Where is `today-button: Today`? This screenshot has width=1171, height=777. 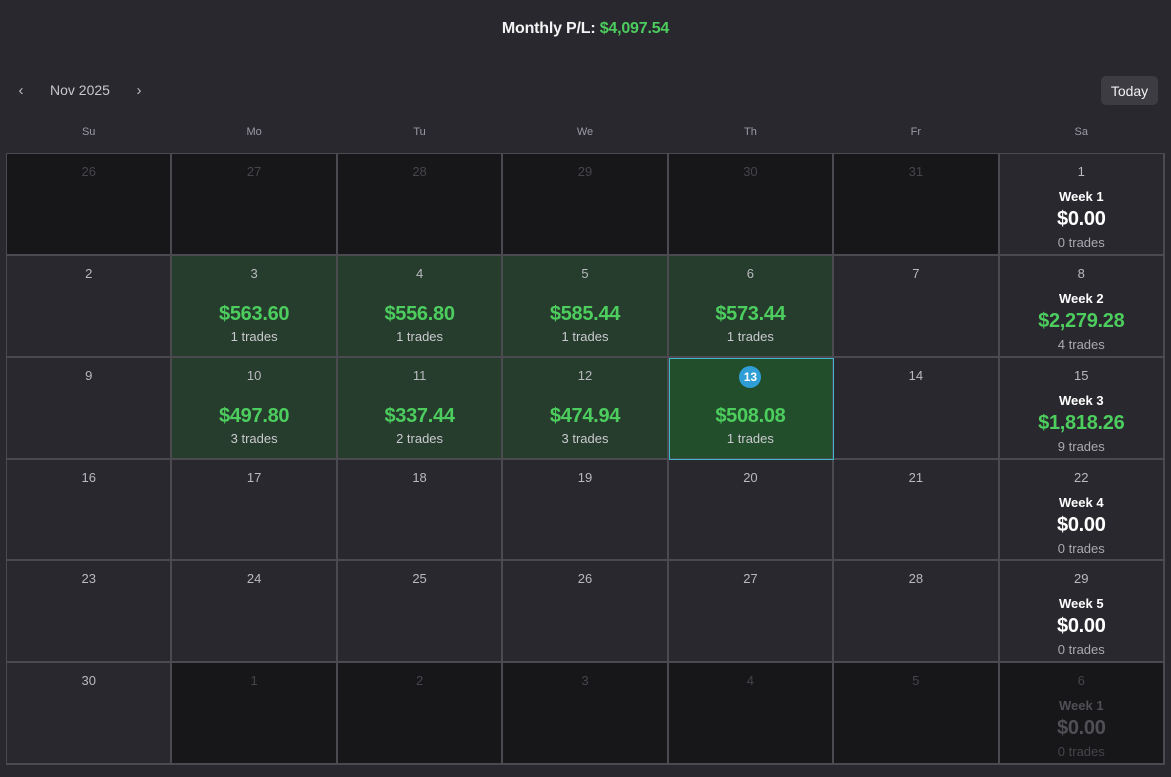
today-button: Today is located at coordinates (1129, 90).